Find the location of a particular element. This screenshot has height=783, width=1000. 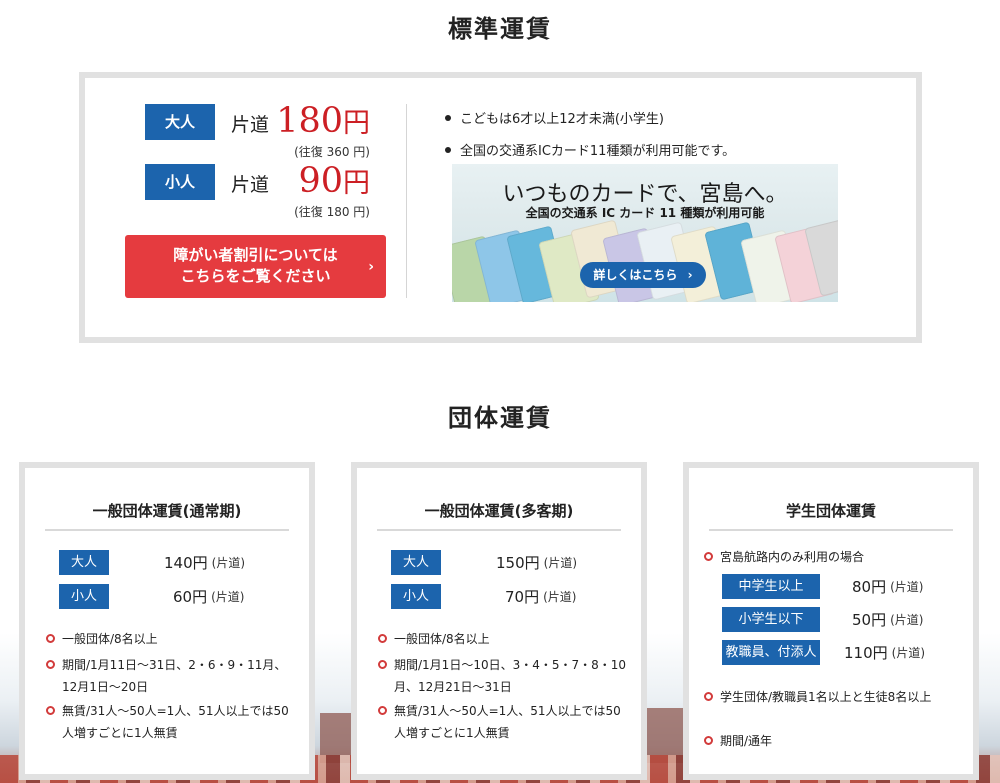

note-text: 宮島航路内のみ利用の場合 is located at coordinates (792, 557).